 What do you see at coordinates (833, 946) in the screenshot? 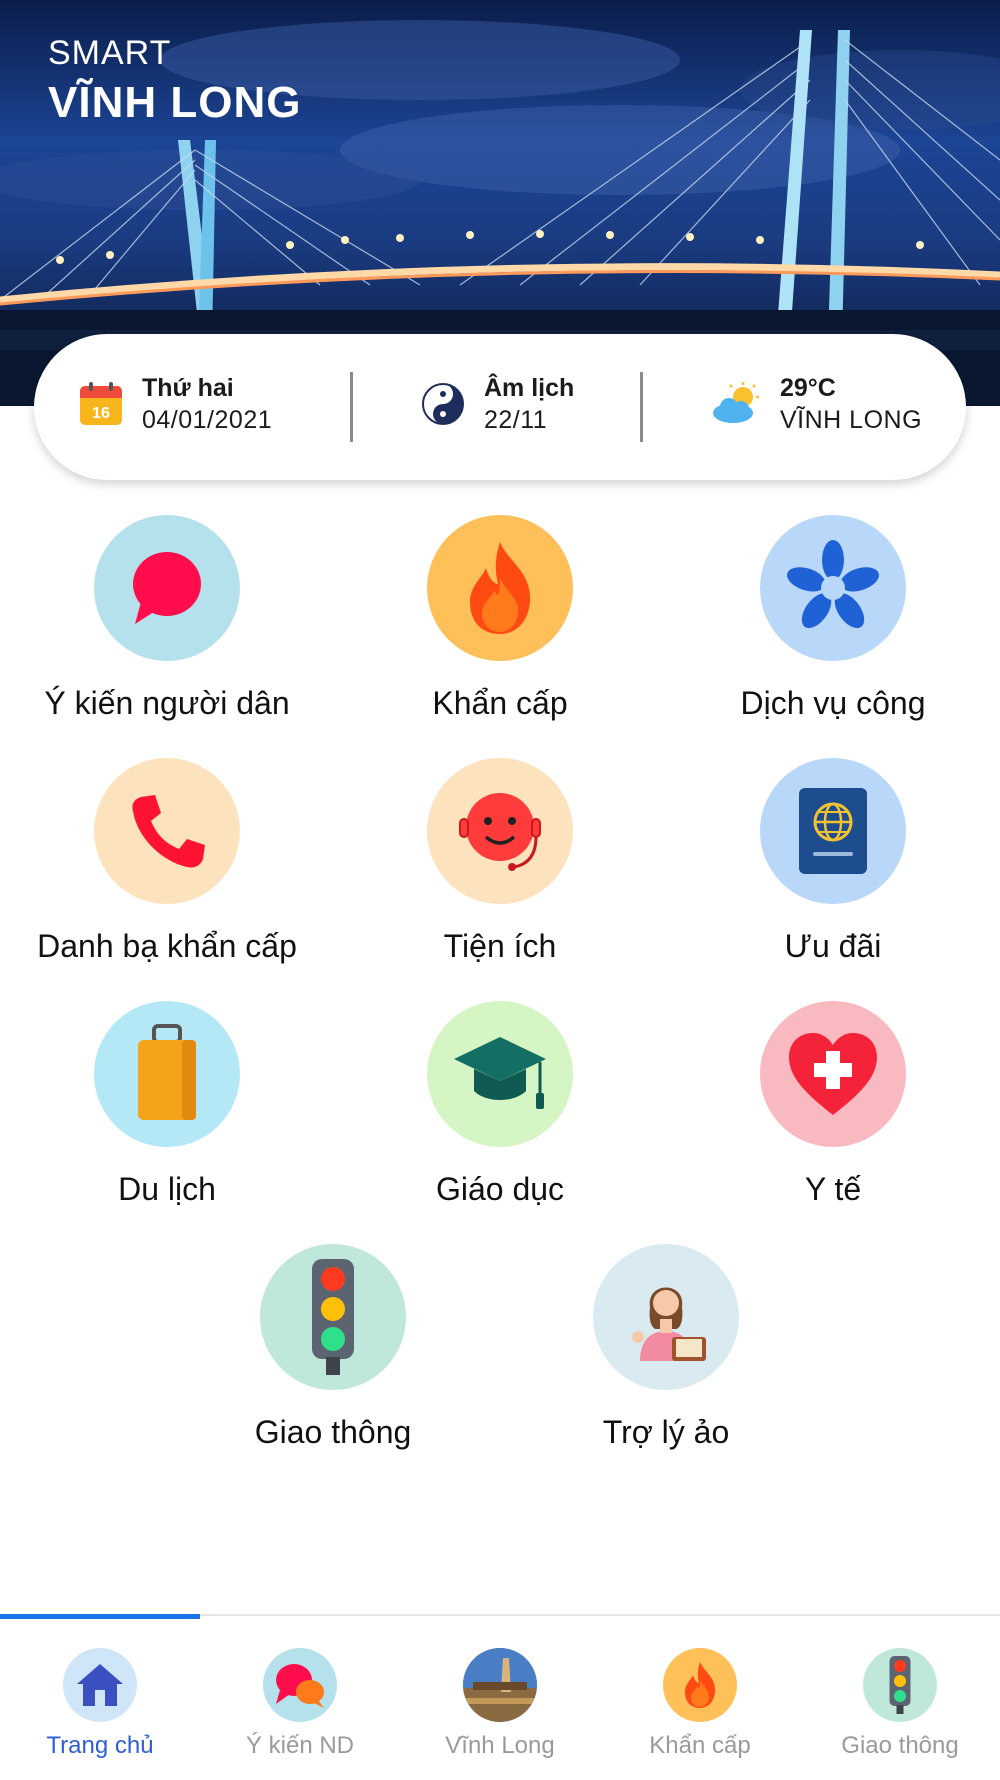
I see `tile-label: Ưu đãi` at bounding box center [833, 946].